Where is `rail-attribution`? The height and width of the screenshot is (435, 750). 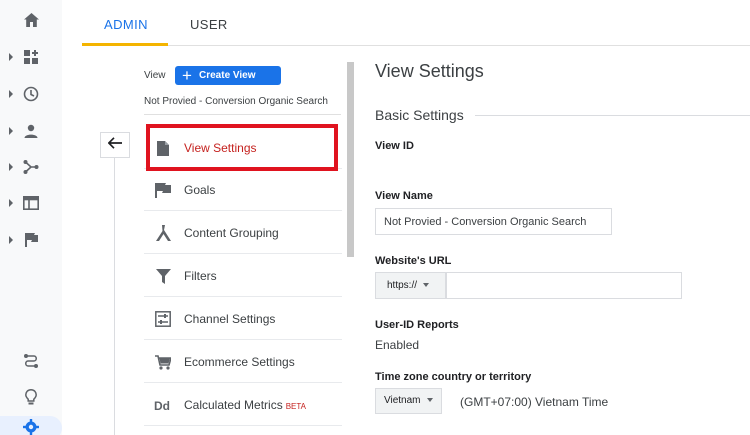 rail-attribution is located at coordinates (31, 361).